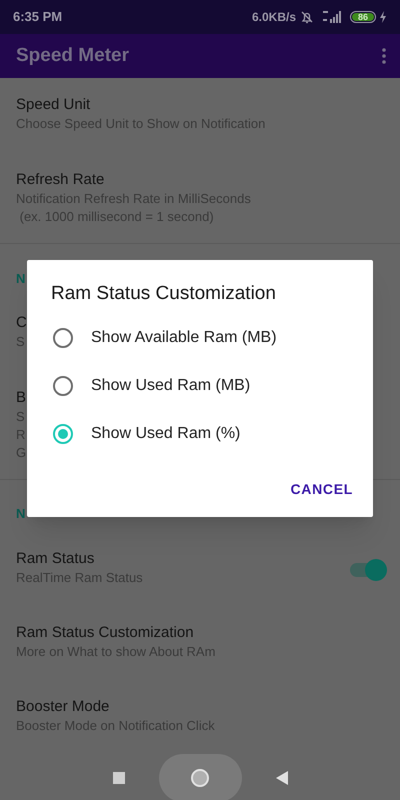 This screenshot has height=800, width=400. I want to click on bell-off-icon, so click(307, 17).